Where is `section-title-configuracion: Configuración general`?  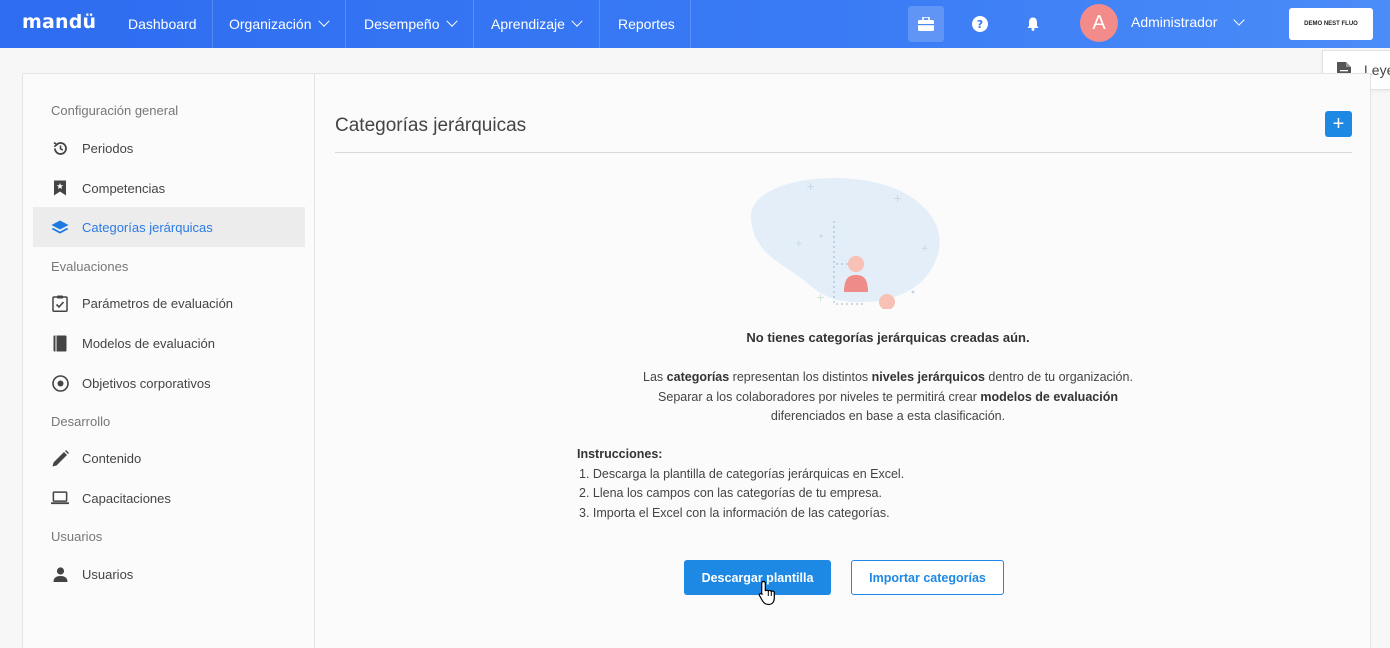 section-title-configuracion: Configuración general is located at coordinates (115, 110).